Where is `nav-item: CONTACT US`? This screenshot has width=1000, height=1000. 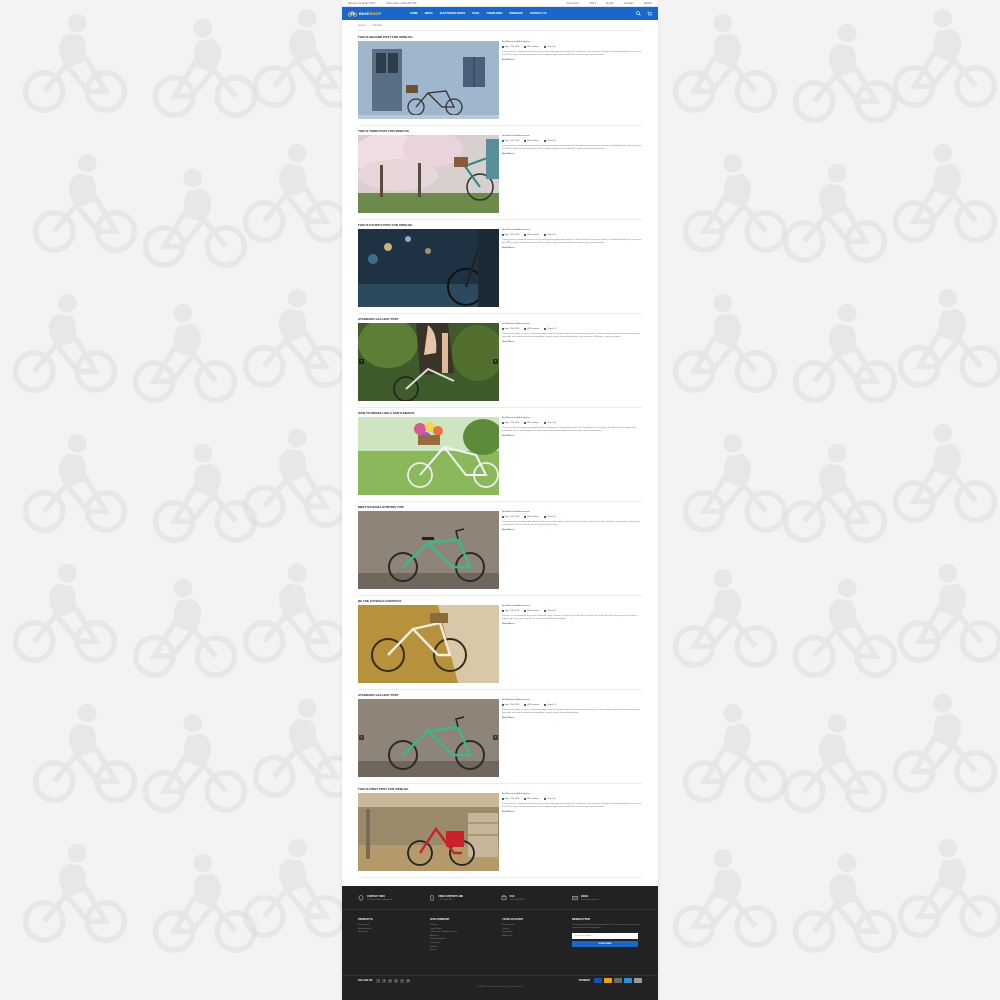 nav-item: CONTACT US is located at coordinates (538, 13).